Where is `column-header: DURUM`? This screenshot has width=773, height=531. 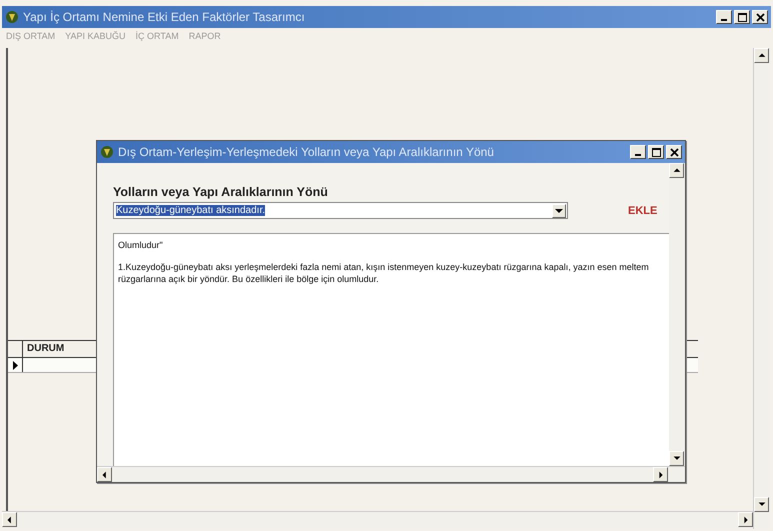
column-header: DURUM is located at coordinates (46, 349).